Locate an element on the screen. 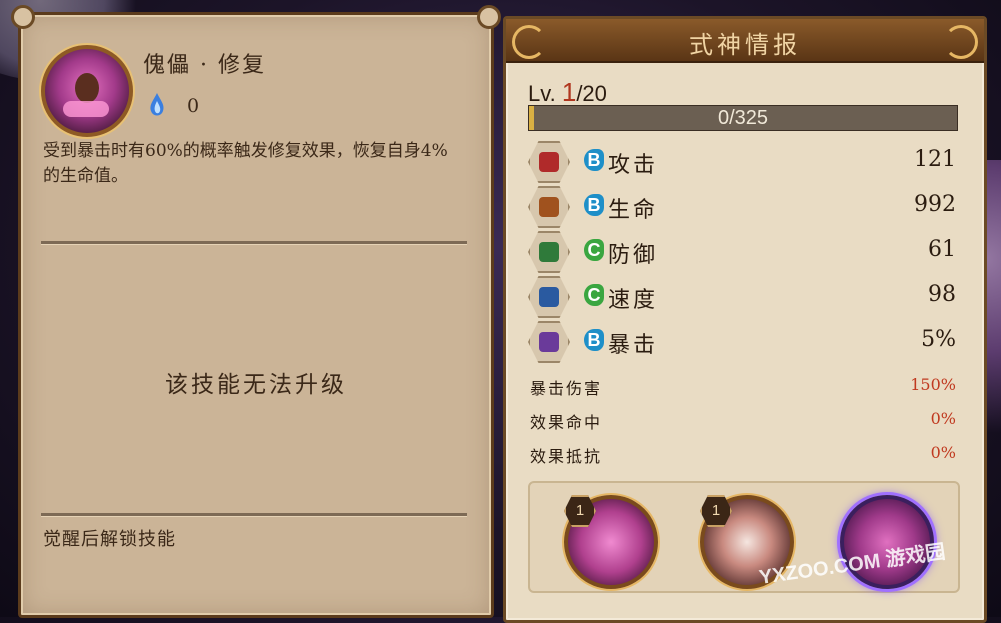 This screenshot has width=1001, height=623. stat-label: 速度 is located at coordinates (633, 300).